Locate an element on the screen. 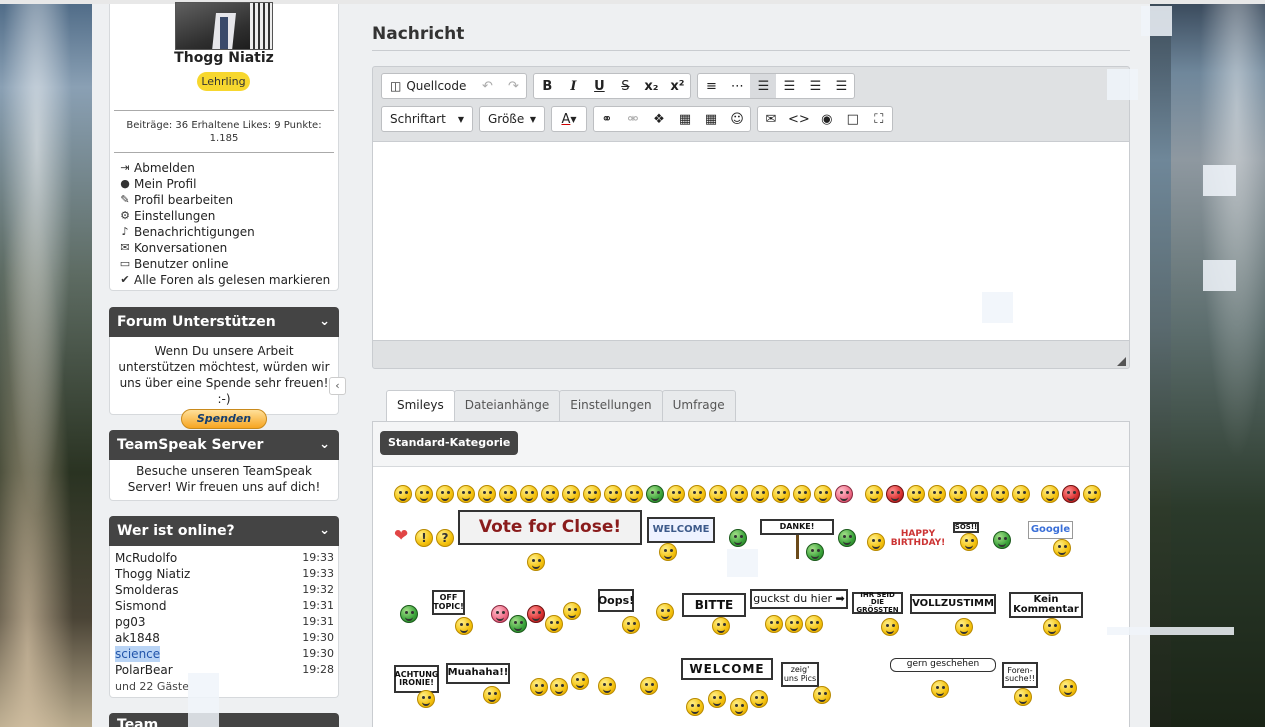  team-panel-header: Team is located at coordinates (224, 720).